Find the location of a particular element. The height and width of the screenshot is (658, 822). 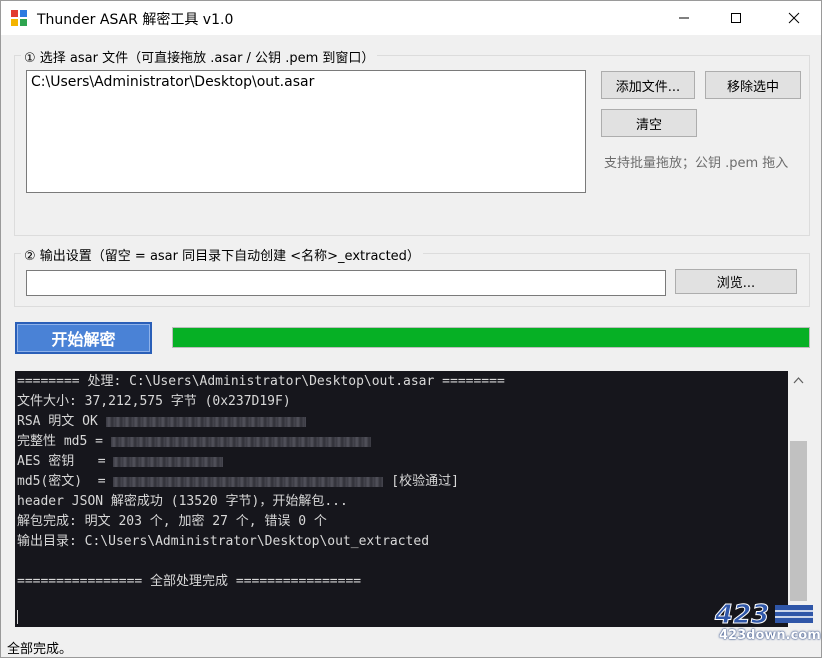

maximize-button is located at coordinates (736, 18).